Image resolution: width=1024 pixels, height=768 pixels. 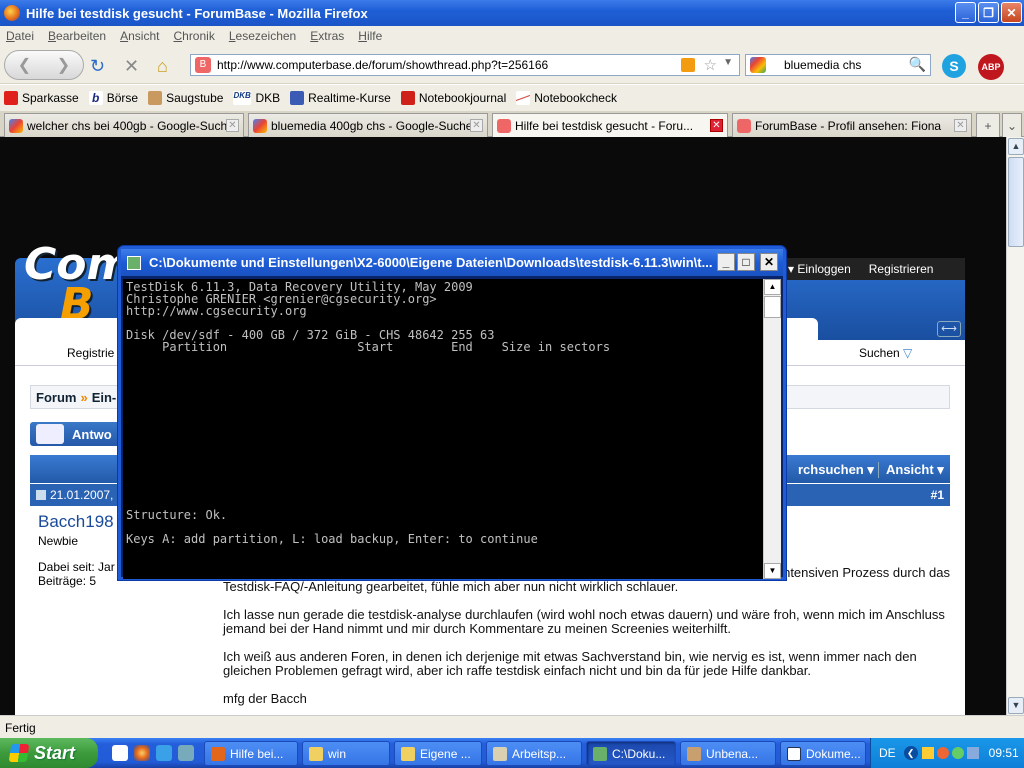 What do you see at coordinates (794, 753) in the screenshot?
I see `word-document-icon` at bounding box center [794, 753].